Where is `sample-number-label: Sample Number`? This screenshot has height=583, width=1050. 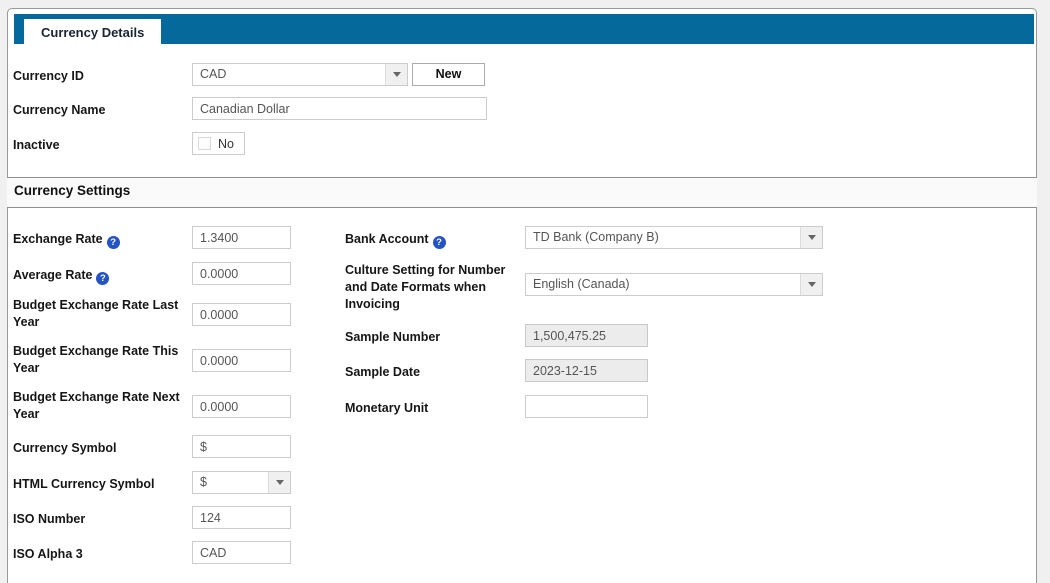 sample-number-label: Sample Number is located at coordinates (393, 337).